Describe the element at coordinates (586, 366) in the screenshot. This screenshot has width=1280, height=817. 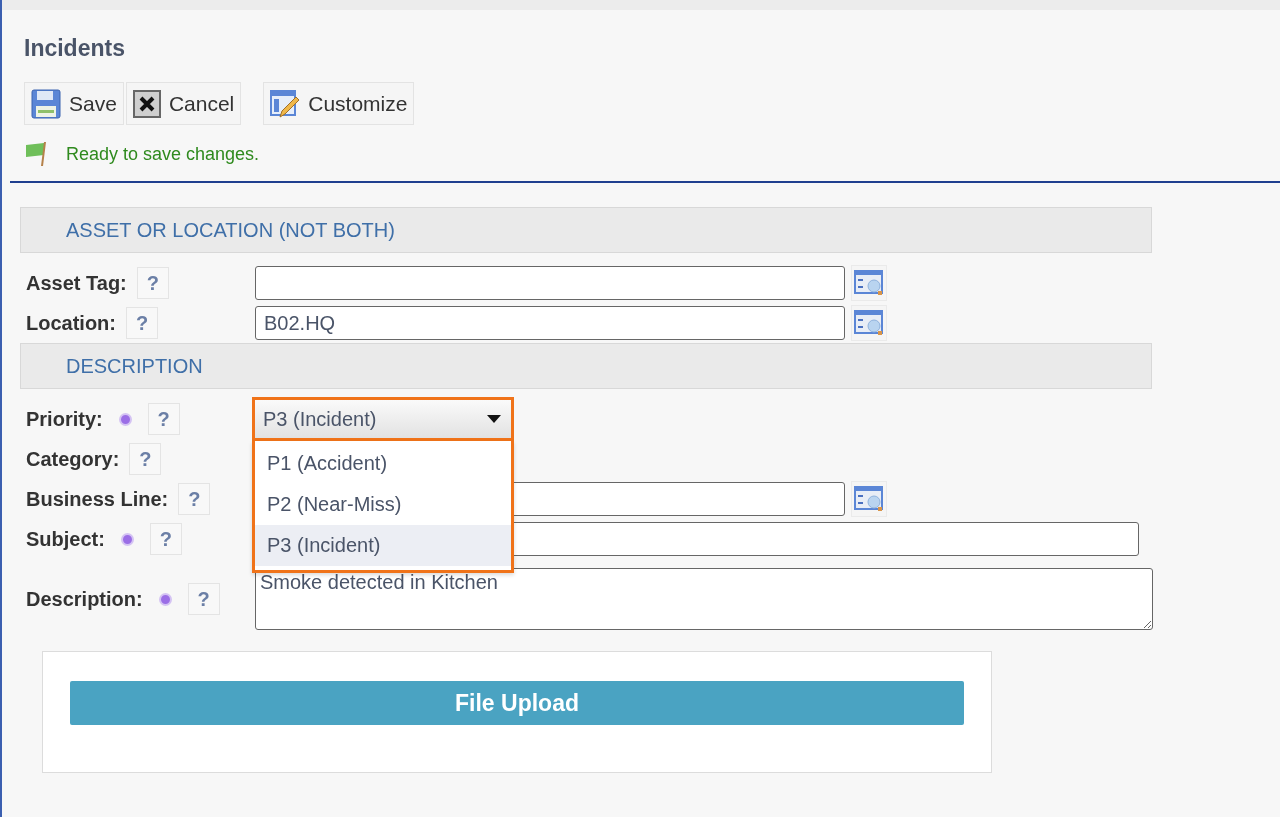
I see `section-header: DESCRIPTION` at that location.